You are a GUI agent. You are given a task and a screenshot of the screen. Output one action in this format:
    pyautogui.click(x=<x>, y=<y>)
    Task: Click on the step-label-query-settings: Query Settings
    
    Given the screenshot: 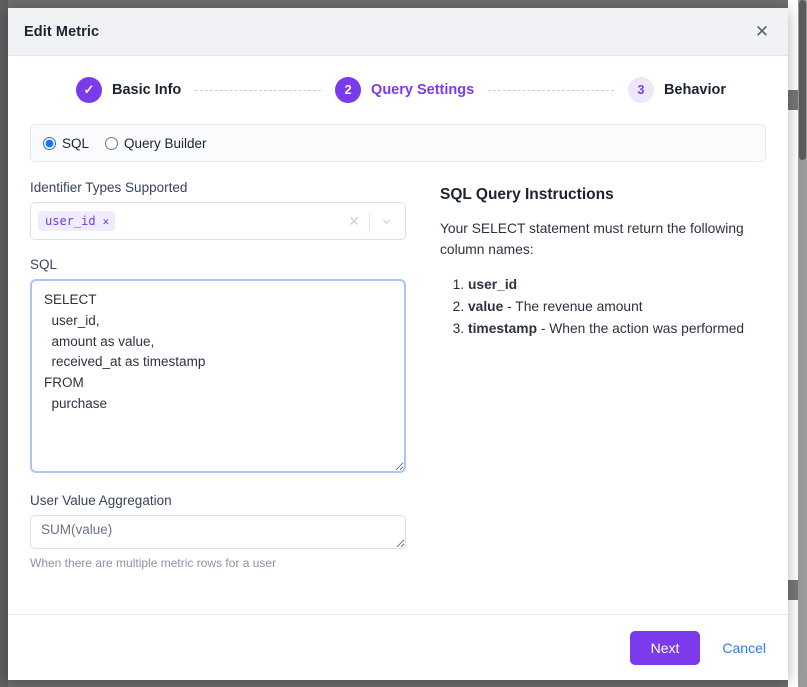 What is the action you would take?
    pyautogui.click(x=423, y=90)
    